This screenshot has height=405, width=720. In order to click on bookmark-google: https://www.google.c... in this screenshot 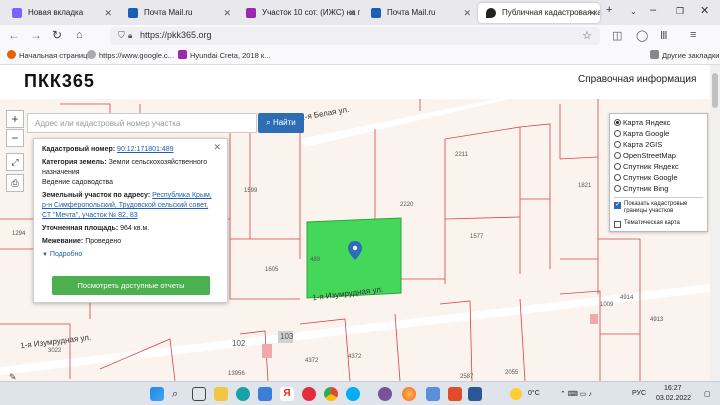, I will do `click(130, 55)`.